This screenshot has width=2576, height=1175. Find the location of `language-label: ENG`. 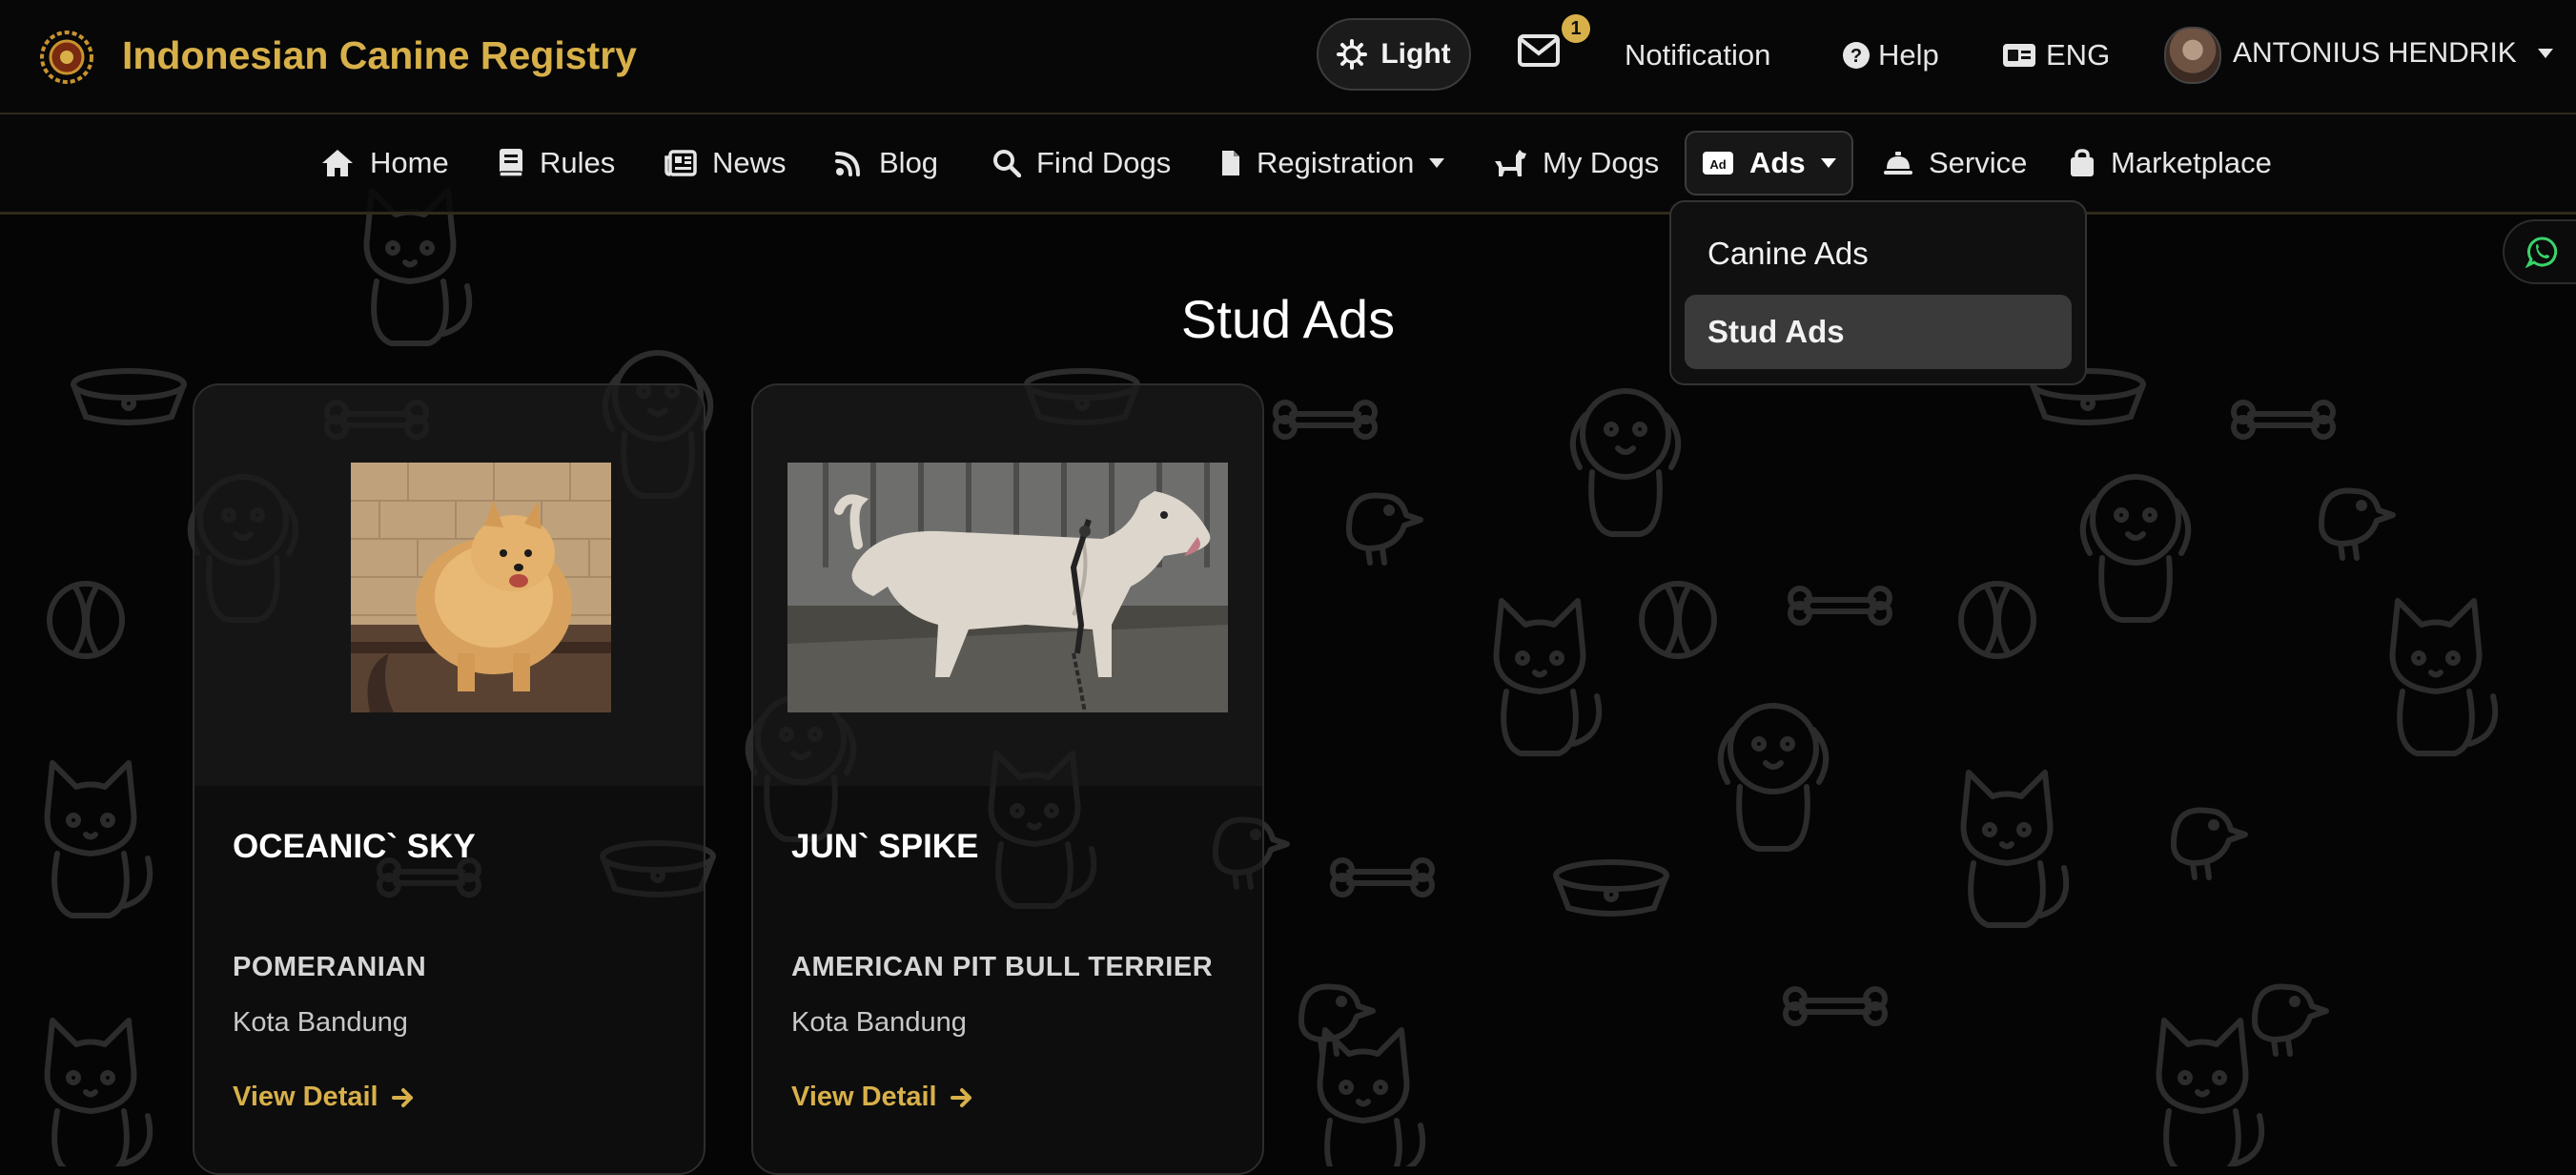

language-label: ENG is located at coordinates (2078, 55).